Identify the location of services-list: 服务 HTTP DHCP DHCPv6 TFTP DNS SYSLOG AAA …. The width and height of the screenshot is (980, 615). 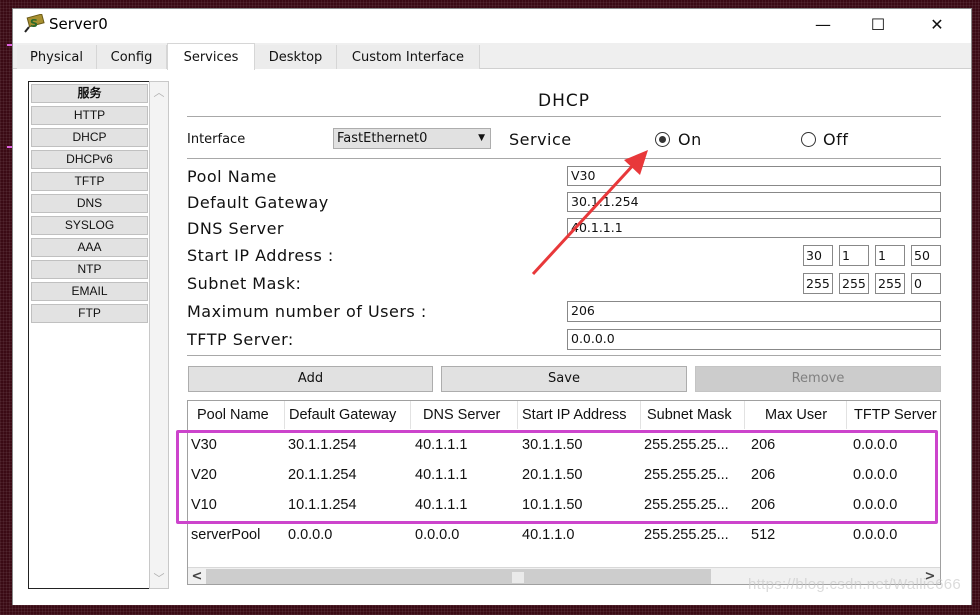
(88, 335).